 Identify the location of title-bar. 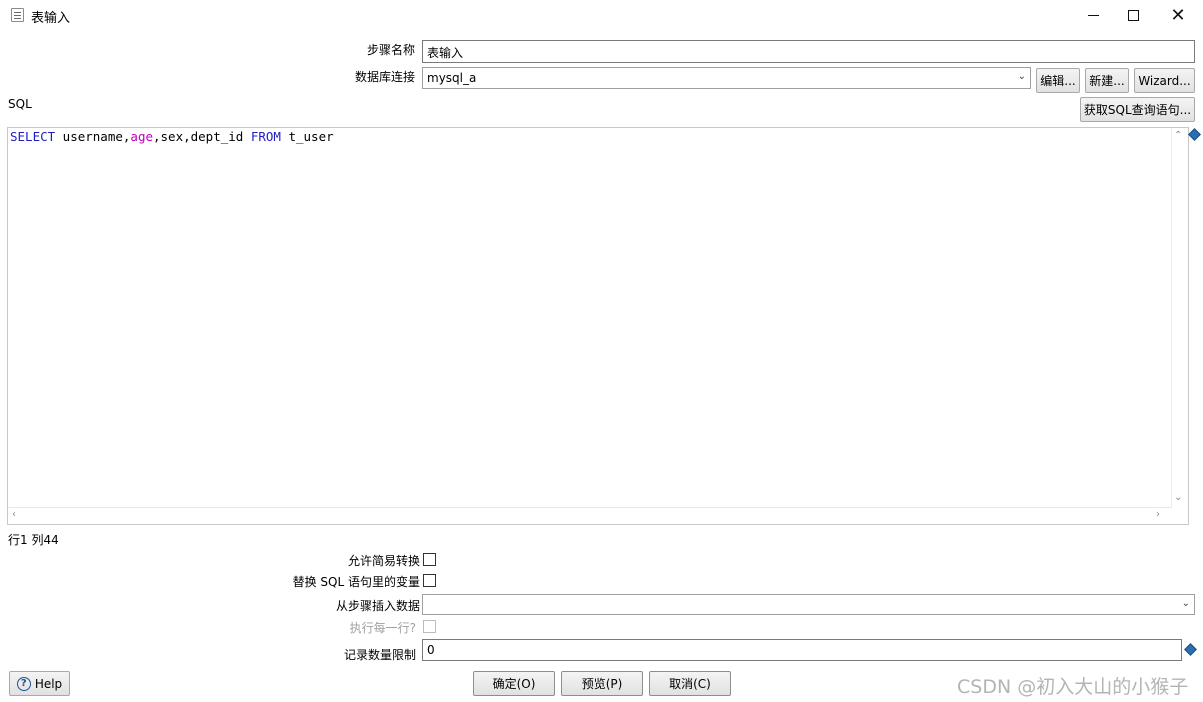
(601, 16).